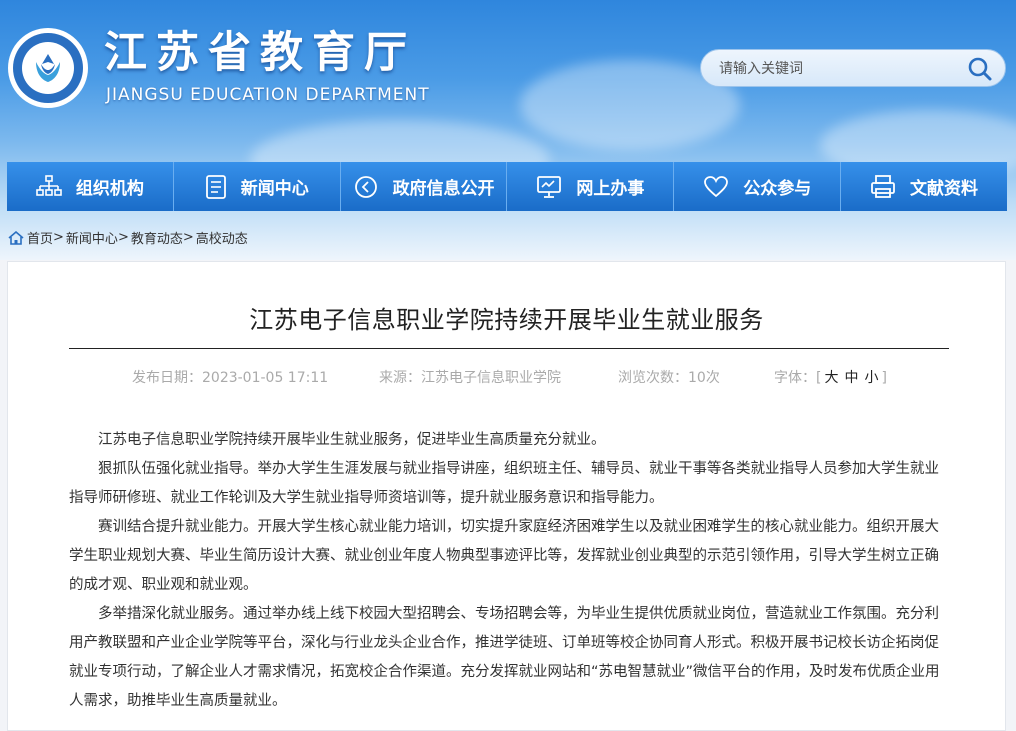 Image resolution: width=1016 pixels, height=731 pixels. I want to click on nav-item-public-participation: 公众参与, so click(758, 186).